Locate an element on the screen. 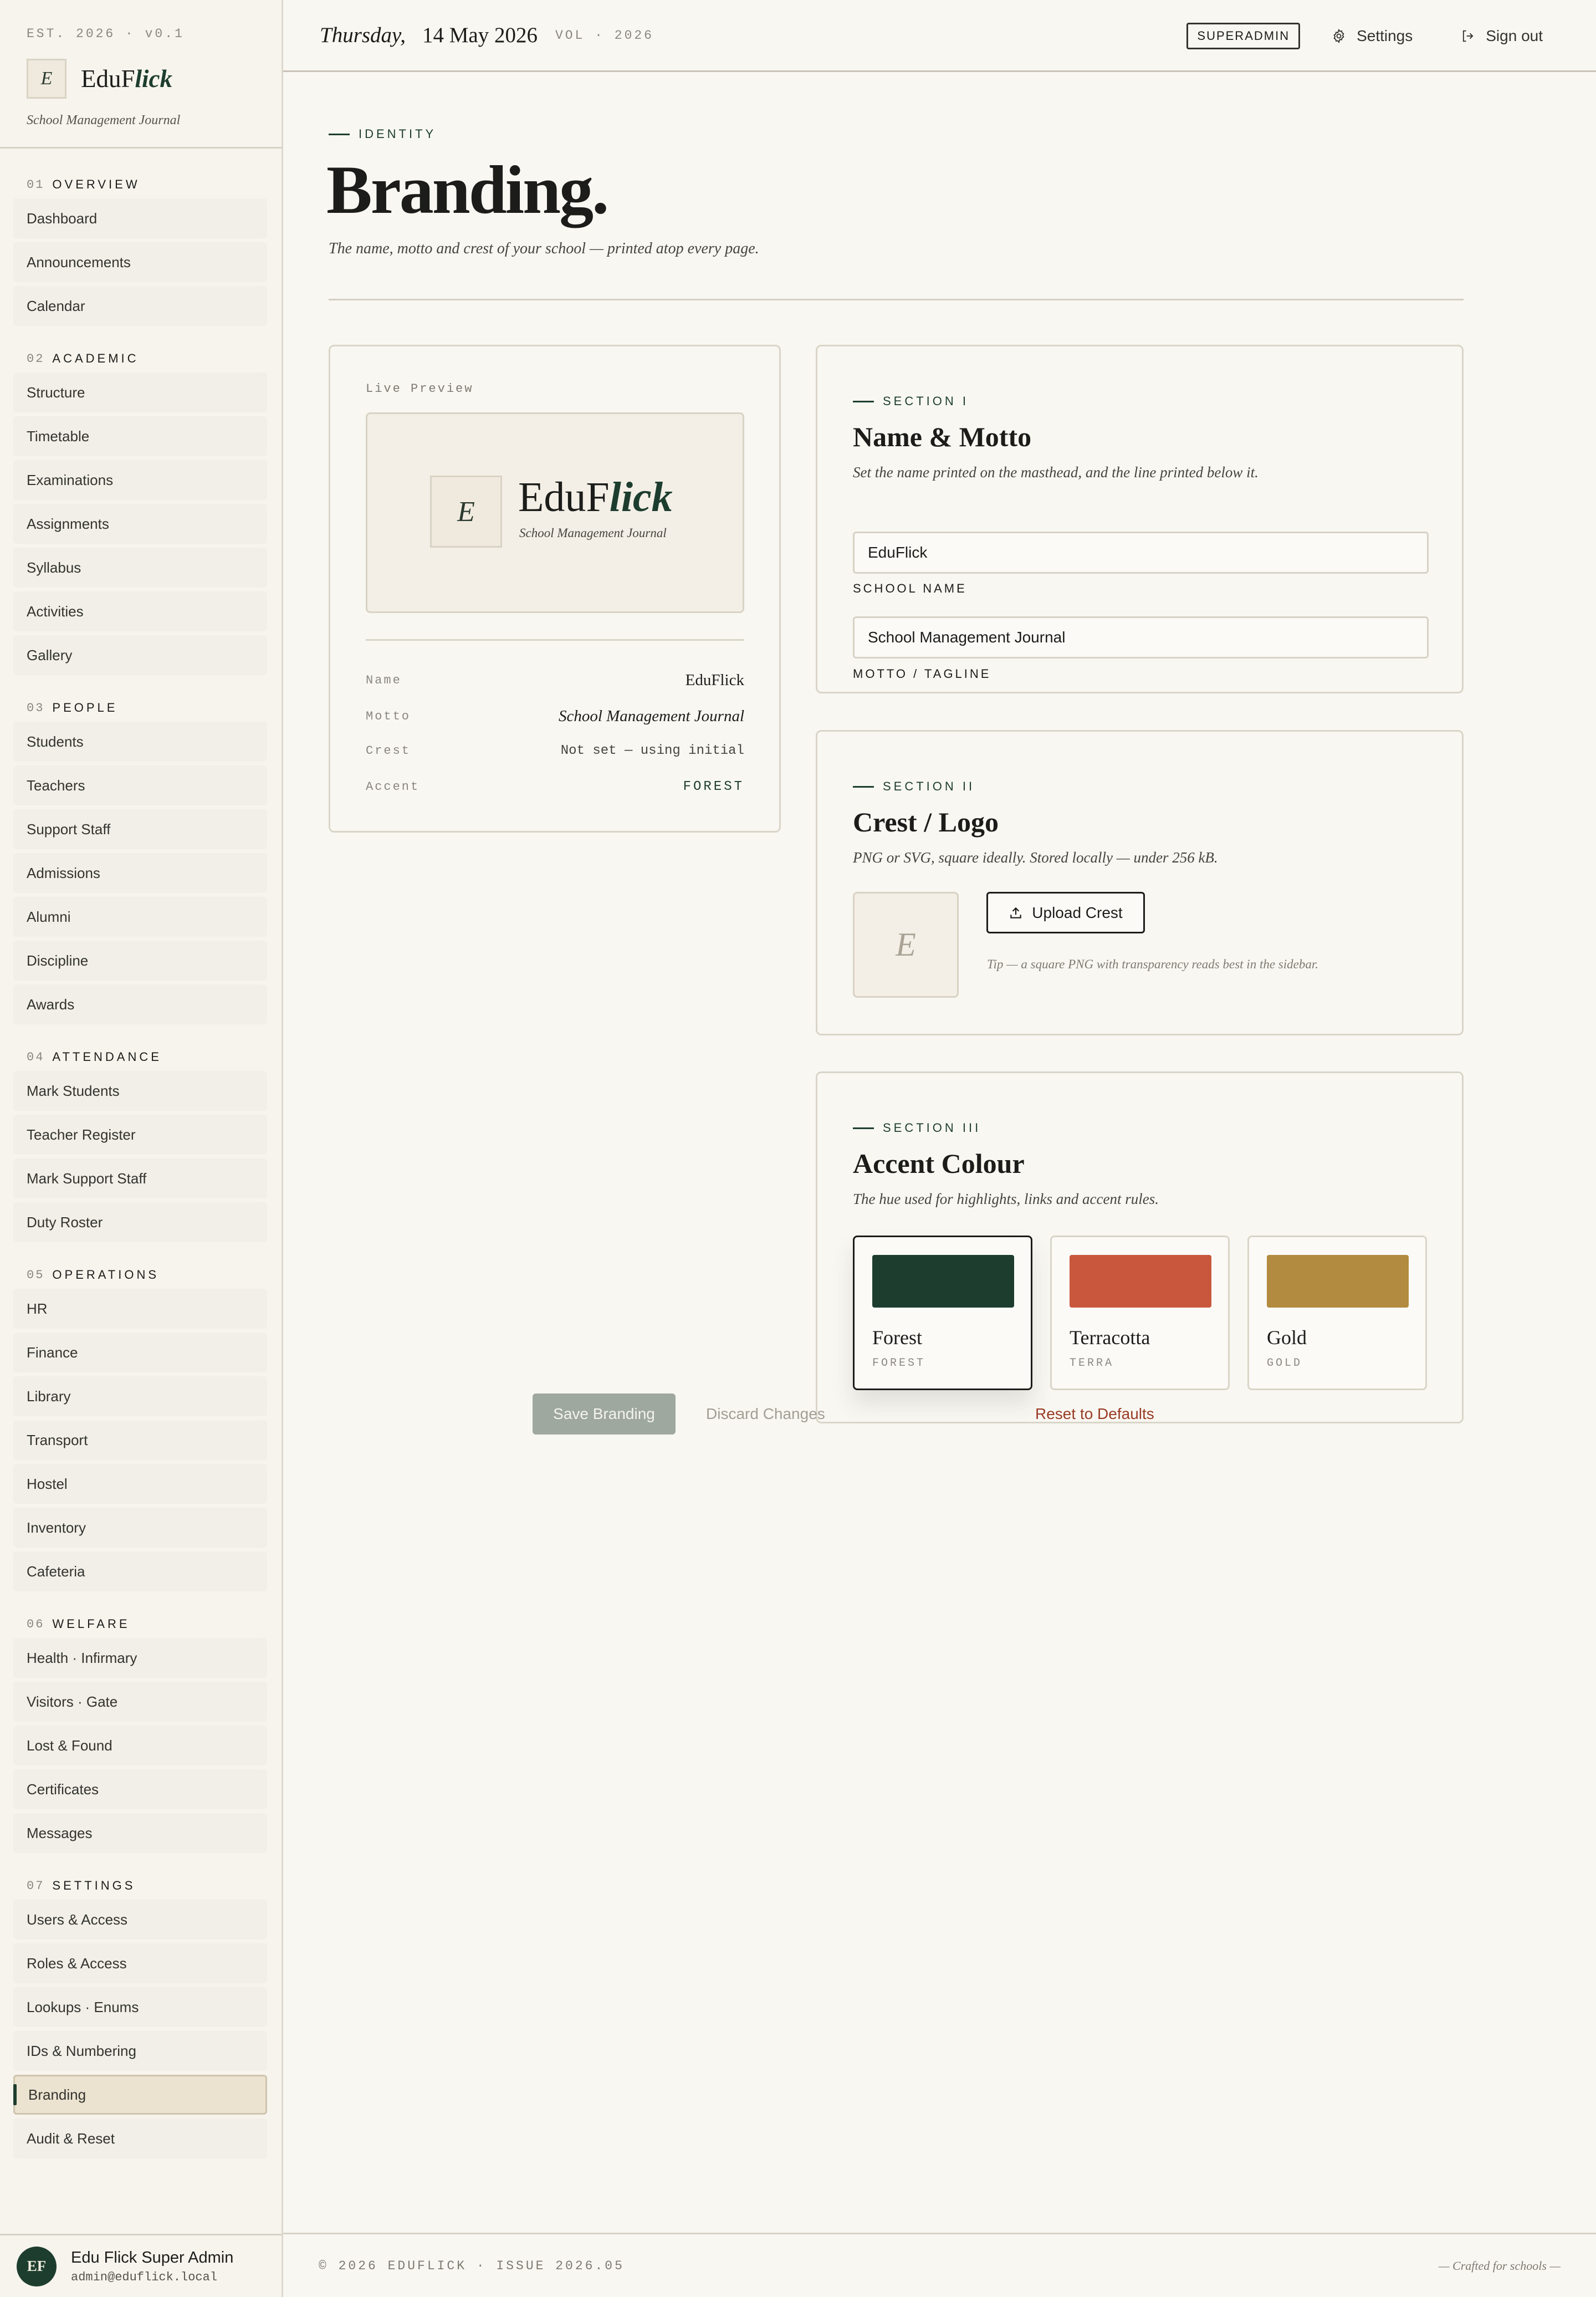 The width and height of the screenshot is (1596, 2297). settings-link: Settings is located at coordinates (1372, 36).